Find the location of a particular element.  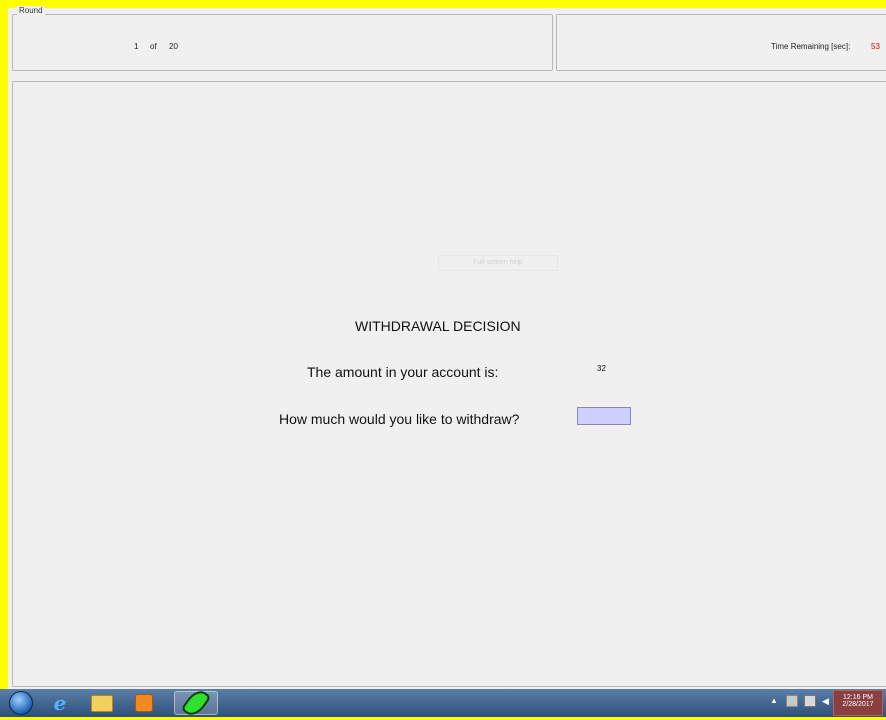

taskbar-clock: 12:16 PM 2/28/2017 is located at coordinates (858, 703).